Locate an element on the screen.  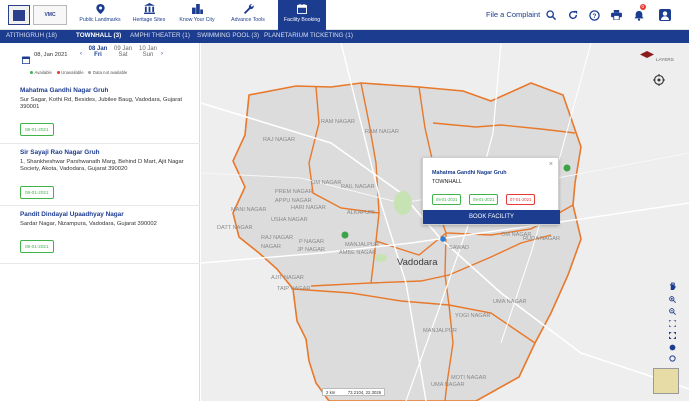
day-option-09: 09 Jan Sat is located at coordinates (123, 52).